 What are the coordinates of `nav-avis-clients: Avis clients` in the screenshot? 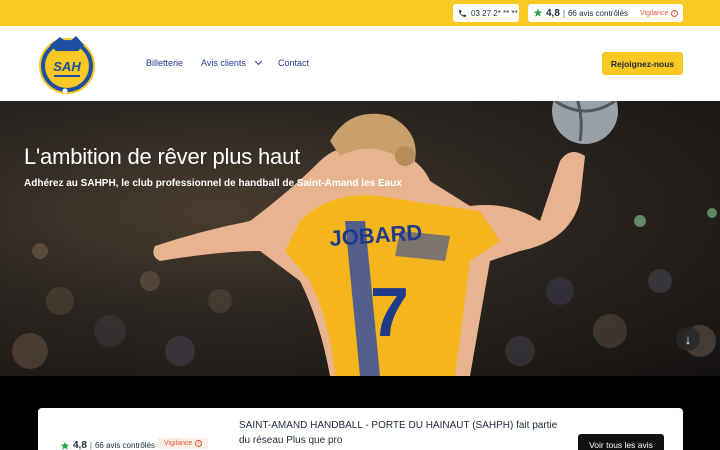 It's located at (232, 62).